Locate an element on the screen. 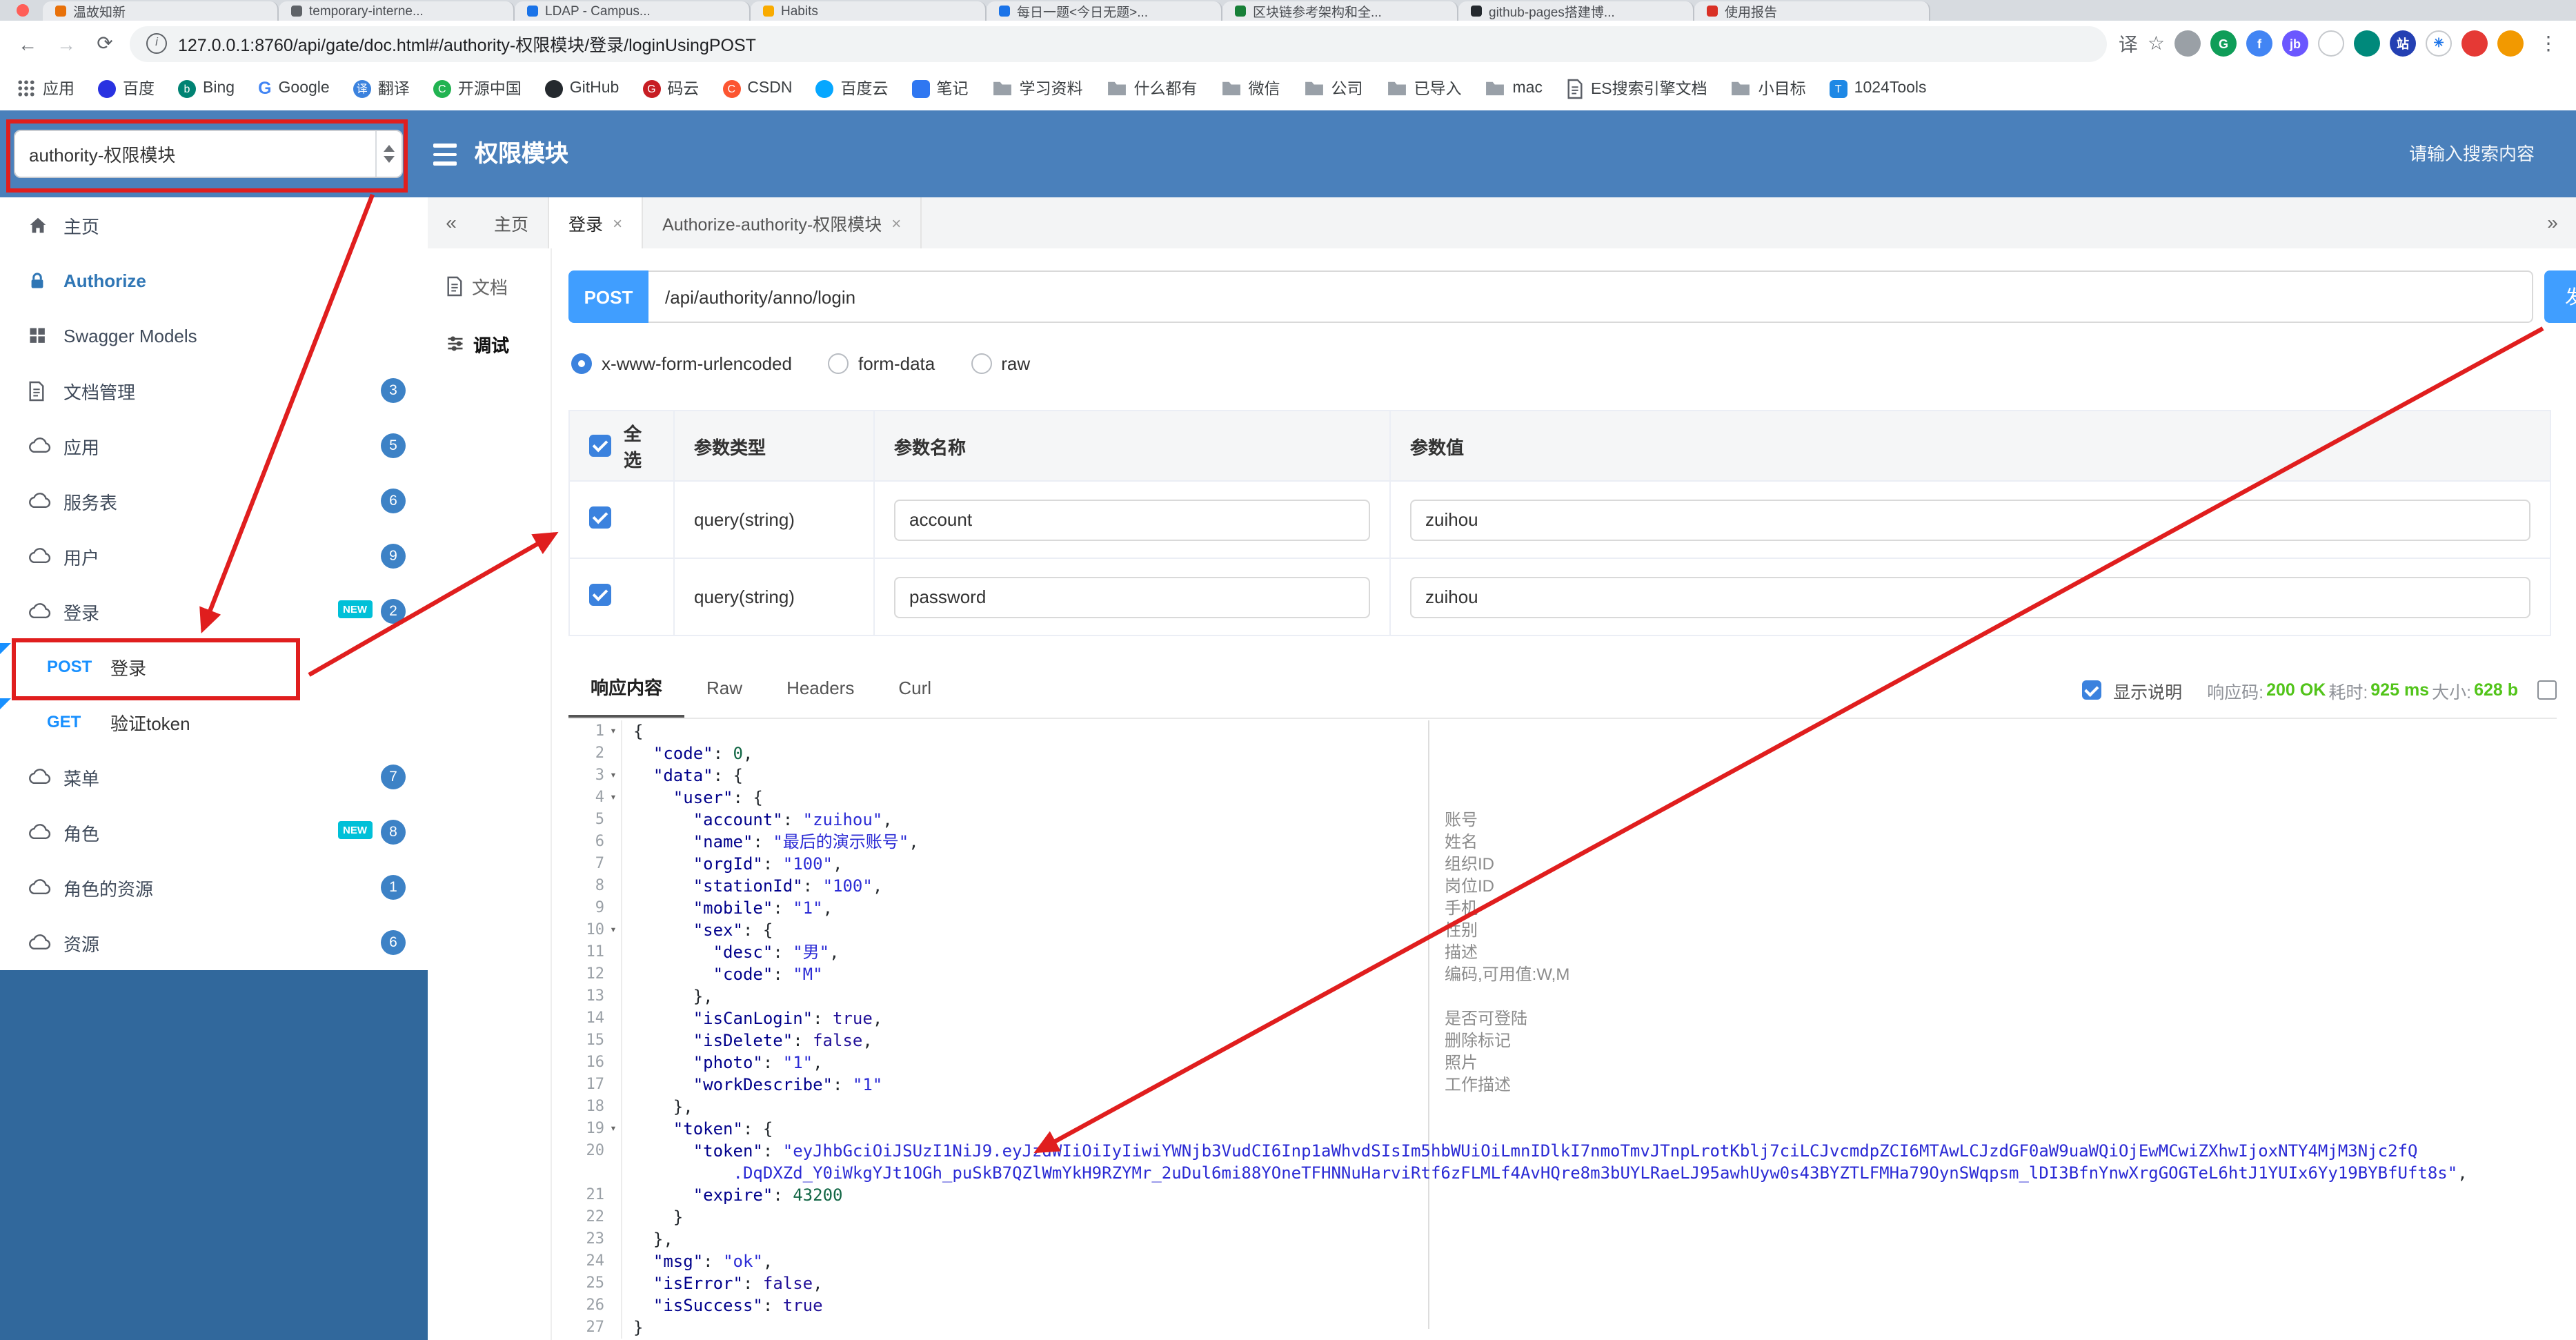 The height and width of the screenshot is (1340, 2576). fullscreen-icon is located at coordinates (2547, 690).